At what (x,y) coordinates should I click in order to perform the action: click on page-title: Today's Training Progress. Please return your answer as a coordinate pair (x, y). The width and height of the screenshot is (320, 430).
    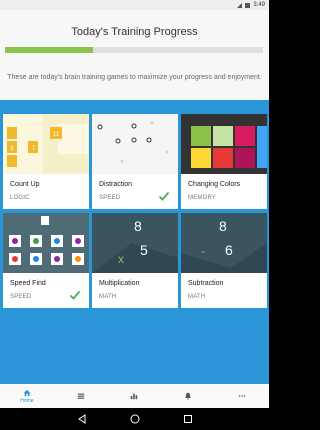
    Looking at the image, I should click on (134, 32).